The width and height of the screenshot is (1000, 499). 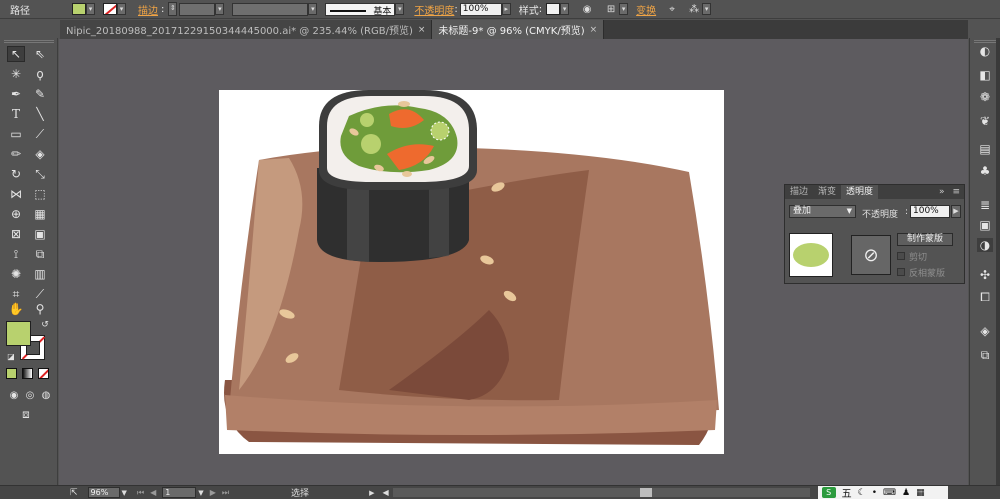 What do you see at coordinates (480, 9) in the screenshot?
I see `opacity-field: 100%` at bounding box center [480, 9].